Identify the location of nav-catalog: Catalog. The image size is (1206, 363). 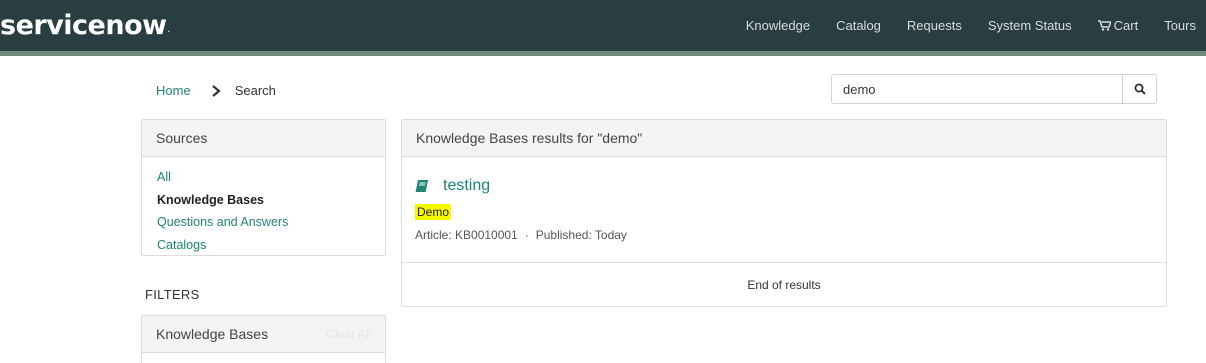
(858, 25).